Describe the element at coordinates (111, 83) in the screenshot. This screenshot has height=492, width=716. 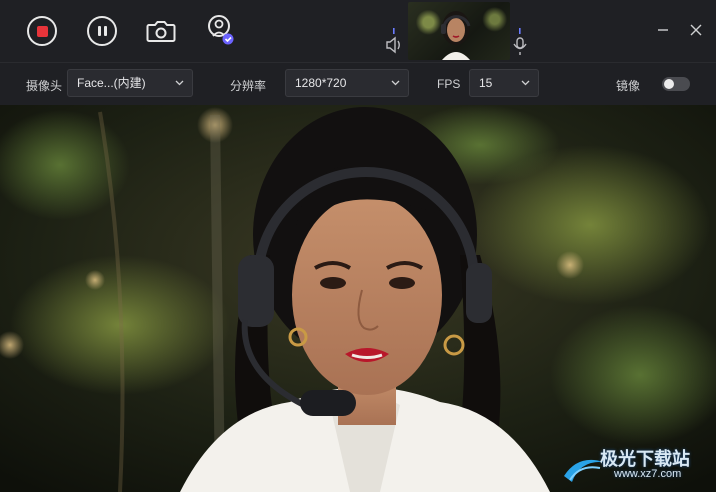
I see `camera-select-value: Face...(内建)` at that location.